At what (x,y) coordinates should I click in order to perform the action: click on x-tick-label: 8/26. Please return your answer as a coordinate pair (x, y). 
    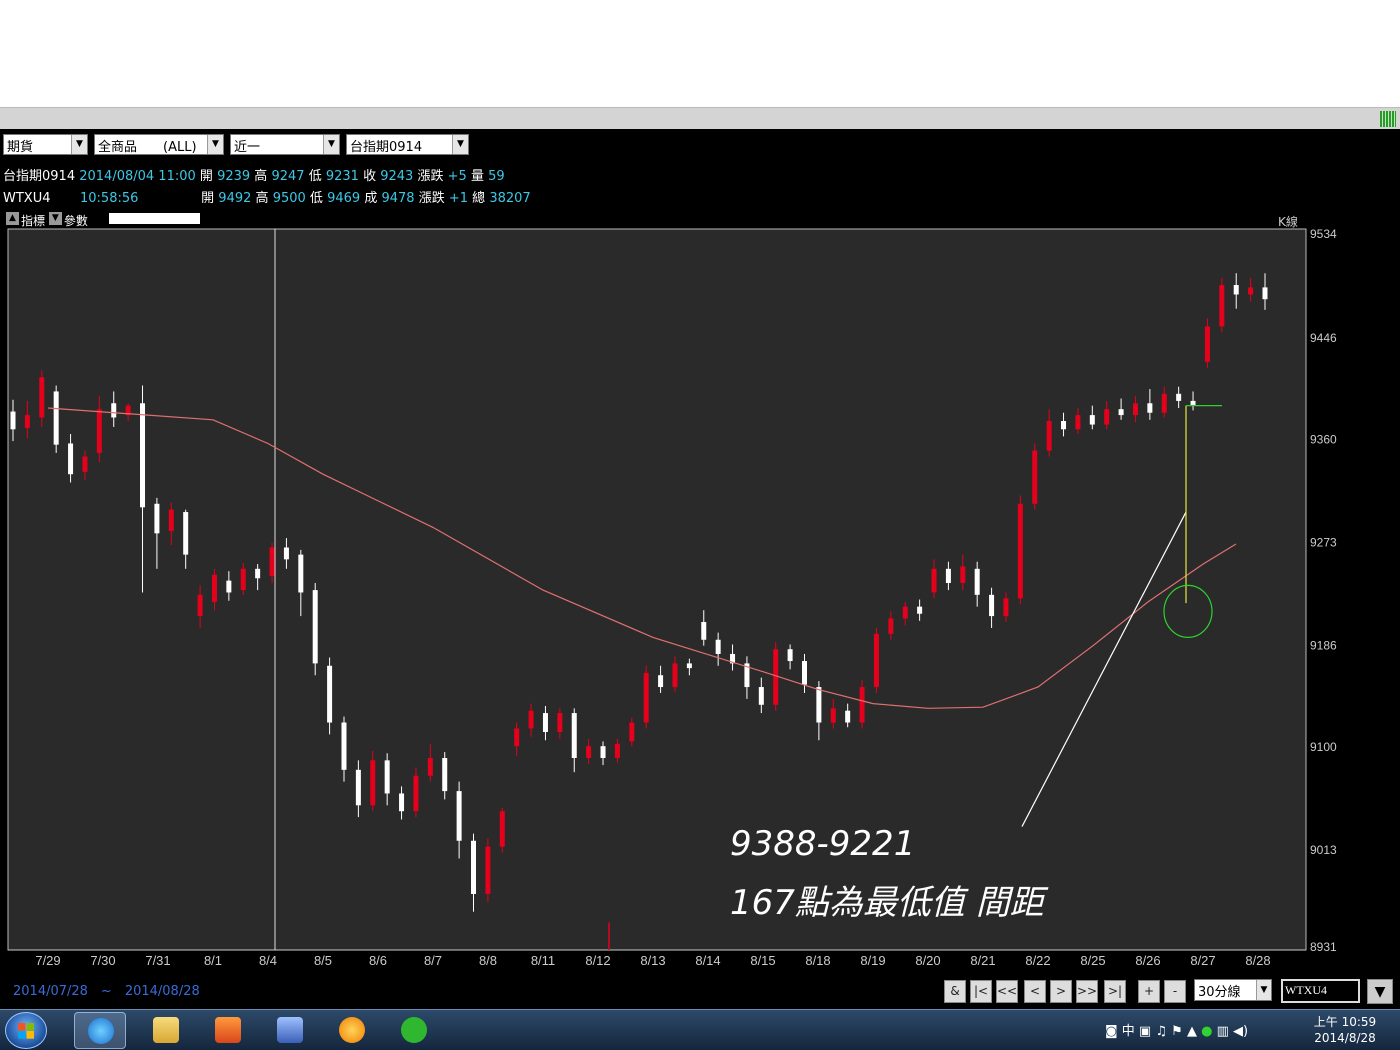
    Looking at the image, I should click on (1147, 960).